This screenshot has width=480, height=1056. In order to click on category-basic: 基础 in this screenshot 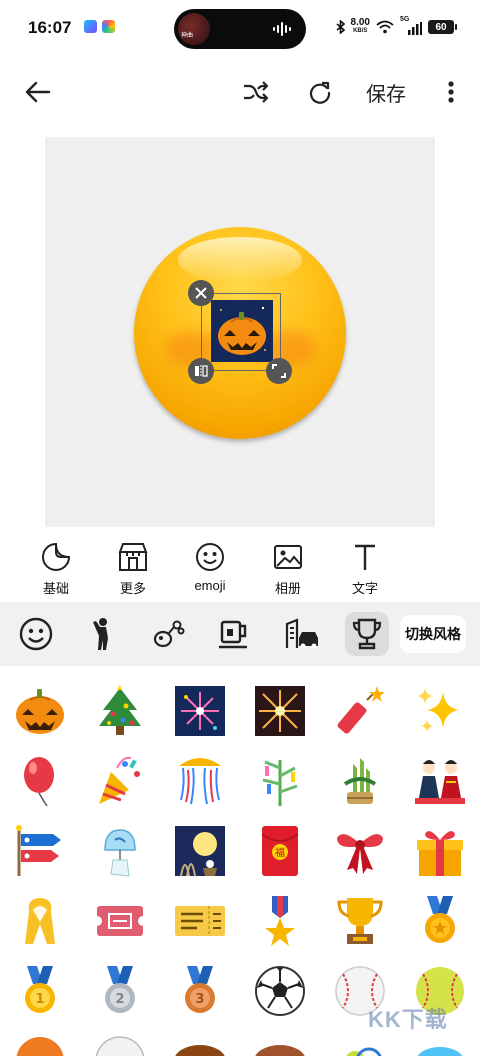, I will do `click(56, 569)`.